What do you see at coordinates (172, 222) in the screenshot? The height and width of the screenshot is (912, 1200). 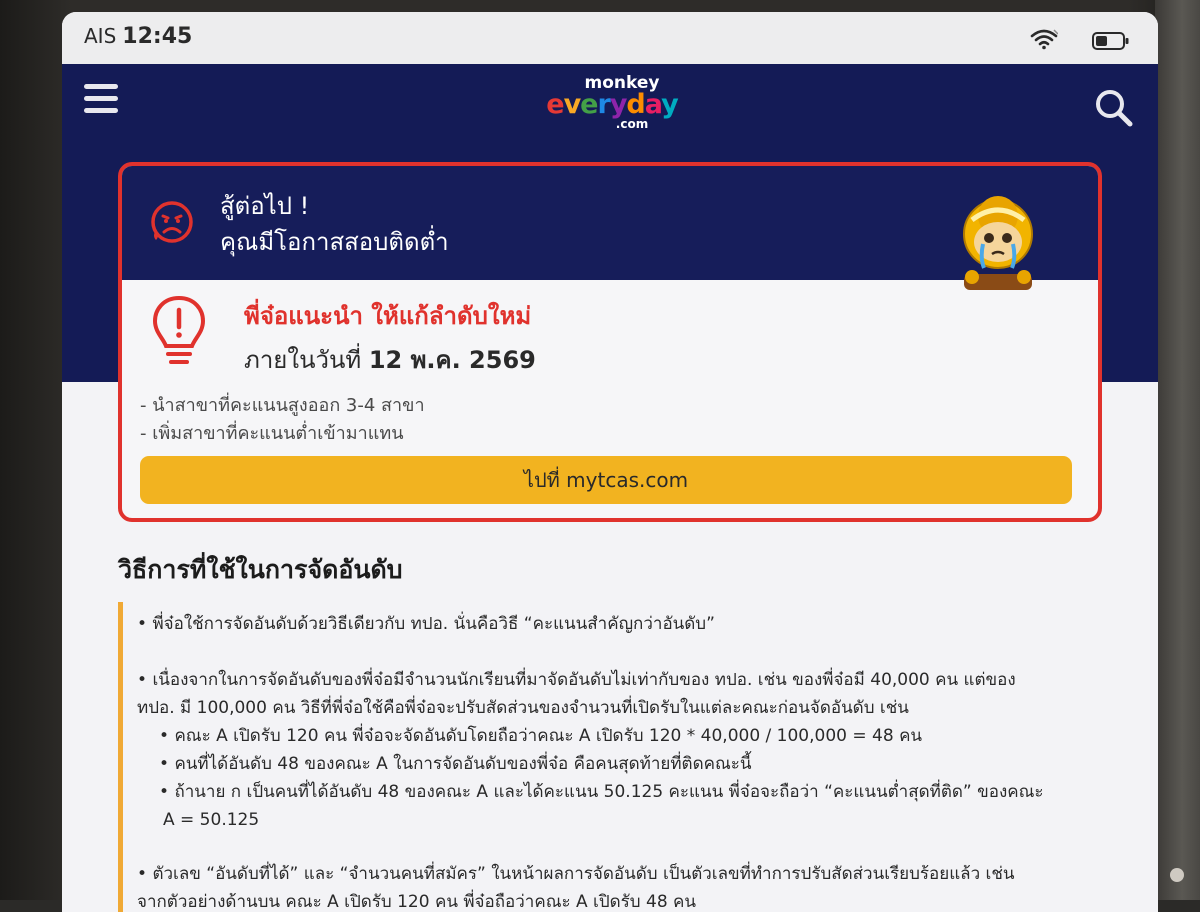 I see `sad-face-icon` at bounding box center [172, 222].